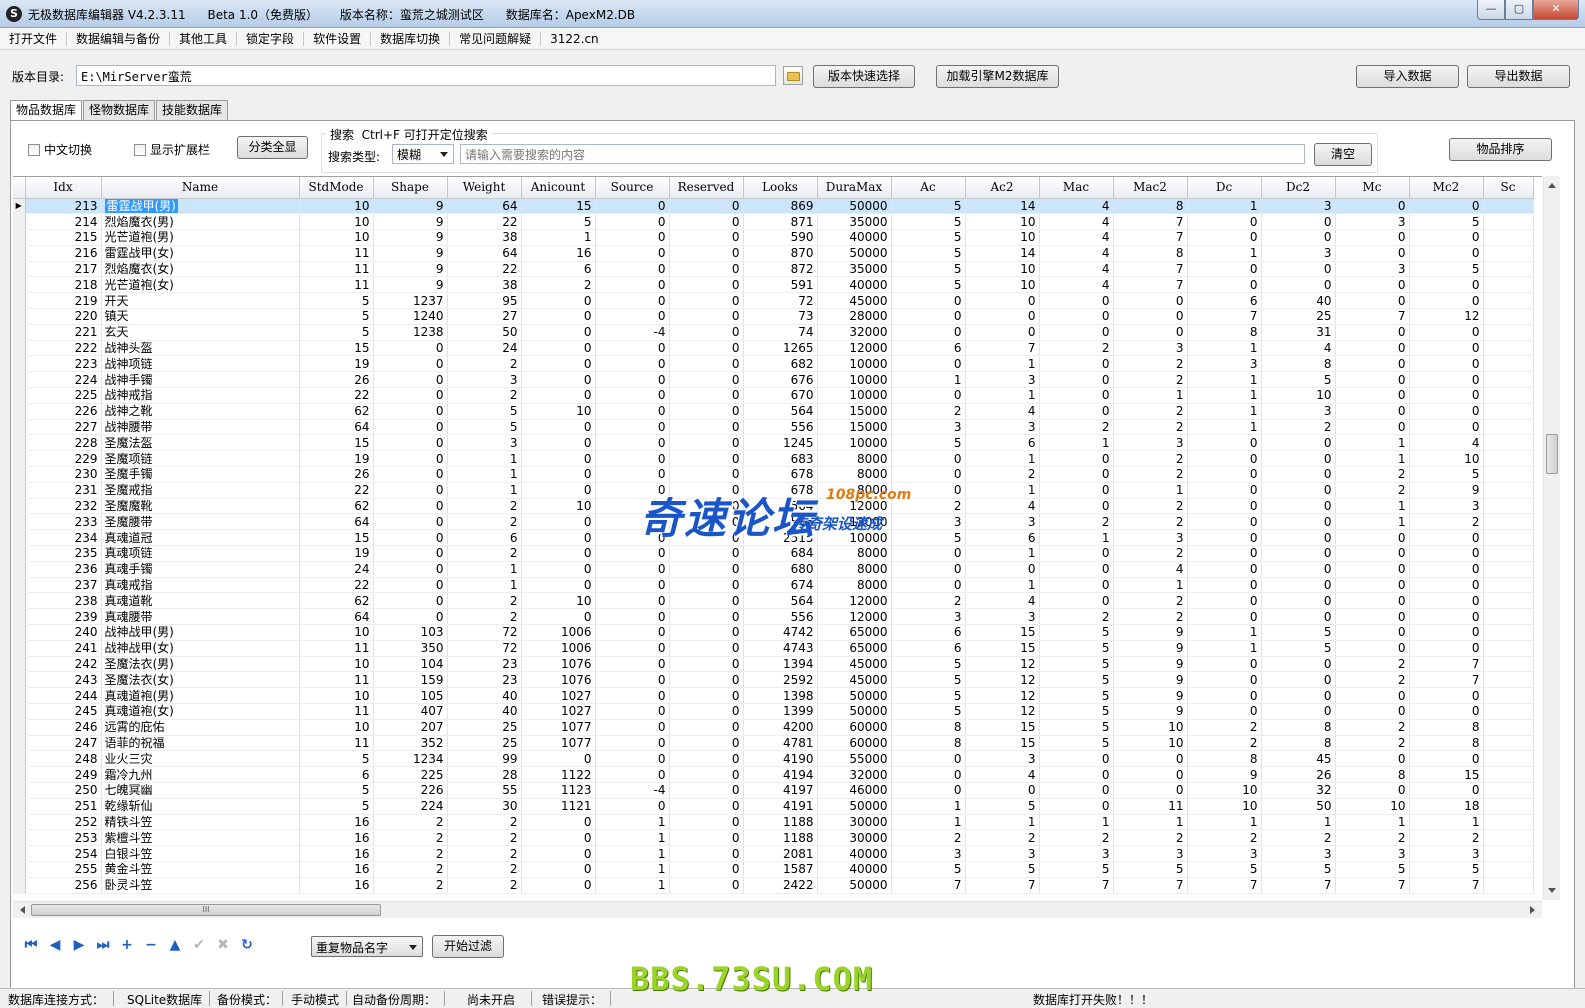 The width and height of the screenshot is (1585, 1008). Describe the element at coordinates (63, 569) in the screenshot. I see `cell-idx: 236` at that location.